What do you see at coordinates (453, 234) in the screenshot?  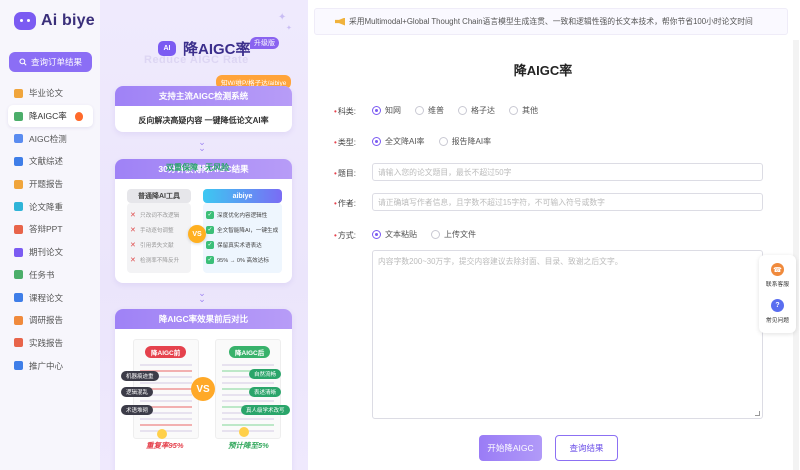 I see `radio-option: 上传文件` at bounding box center [453, 234].